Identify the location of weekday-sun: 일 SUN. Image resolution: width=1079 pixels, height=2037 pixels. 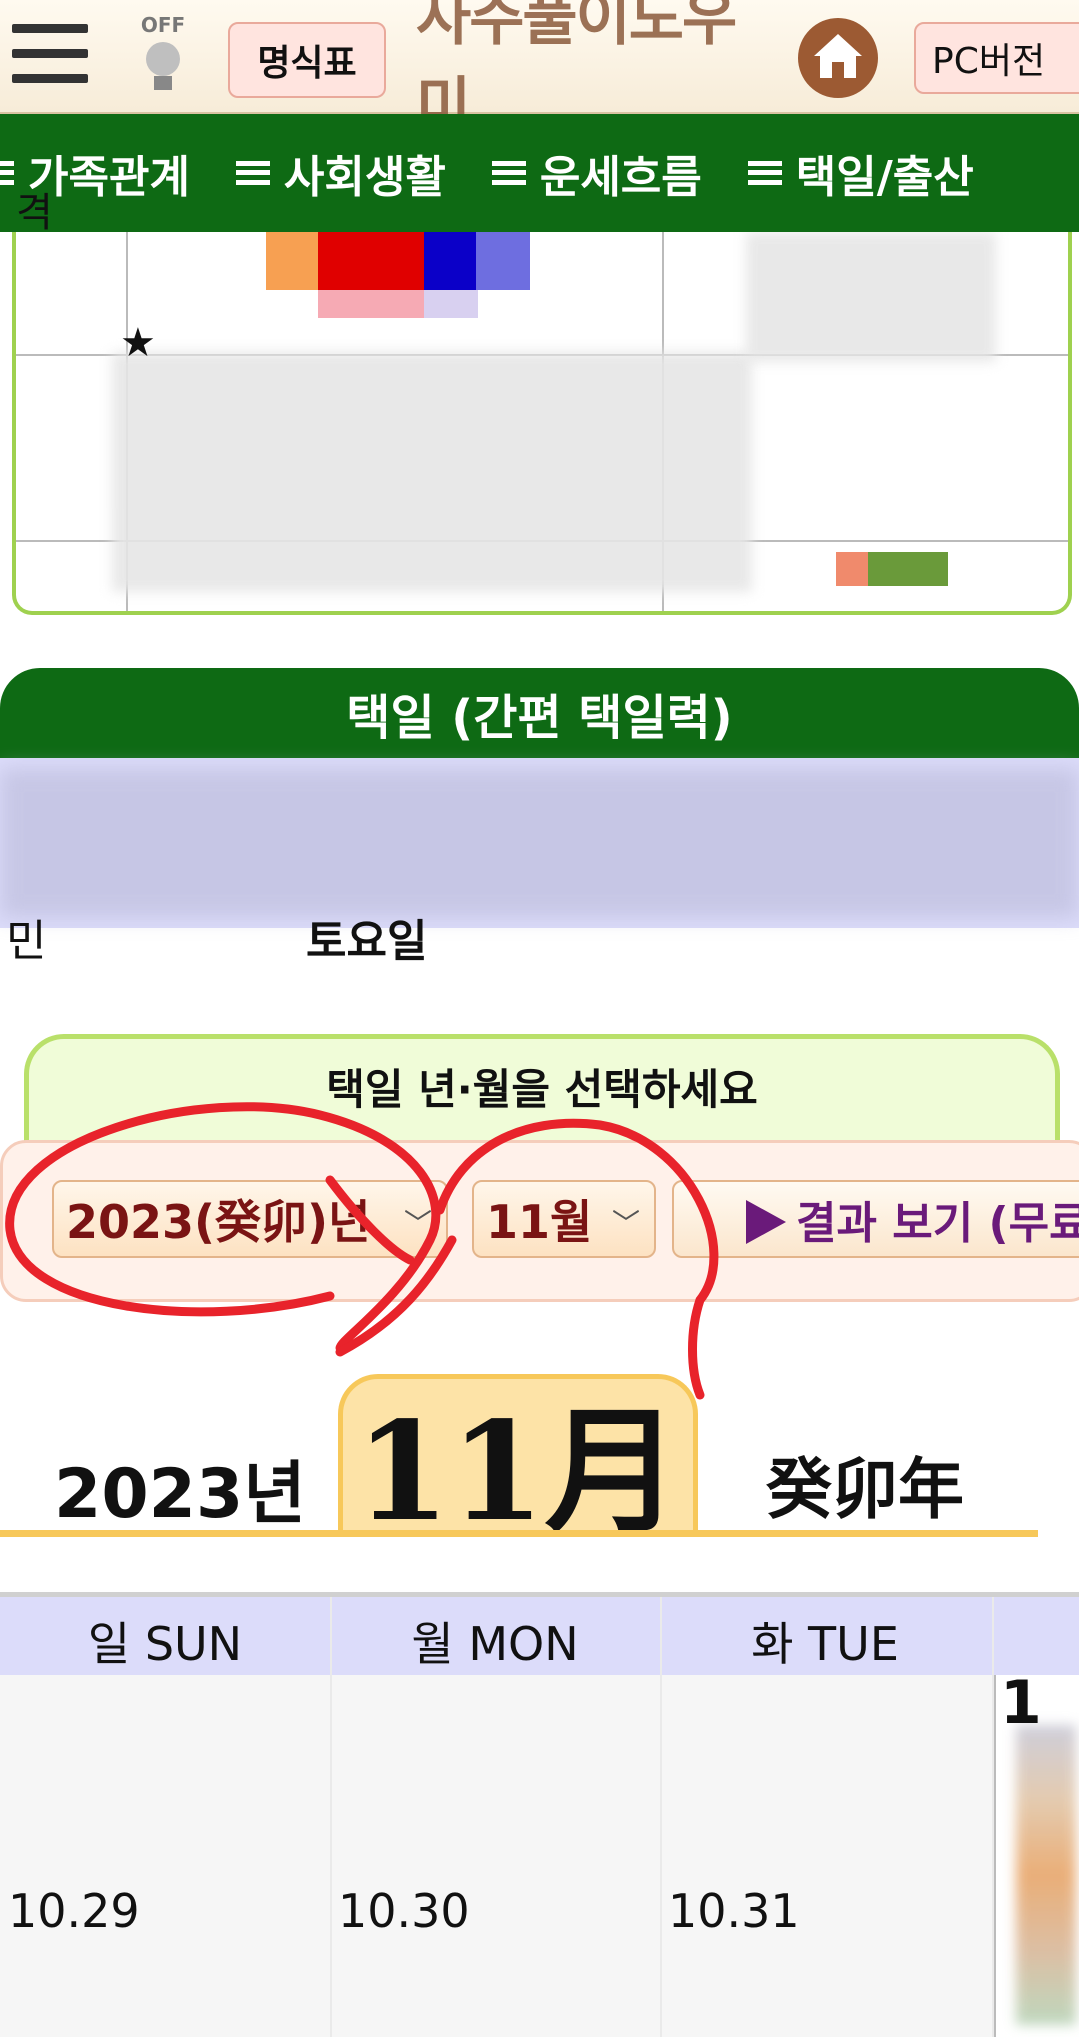
(165, 1644).